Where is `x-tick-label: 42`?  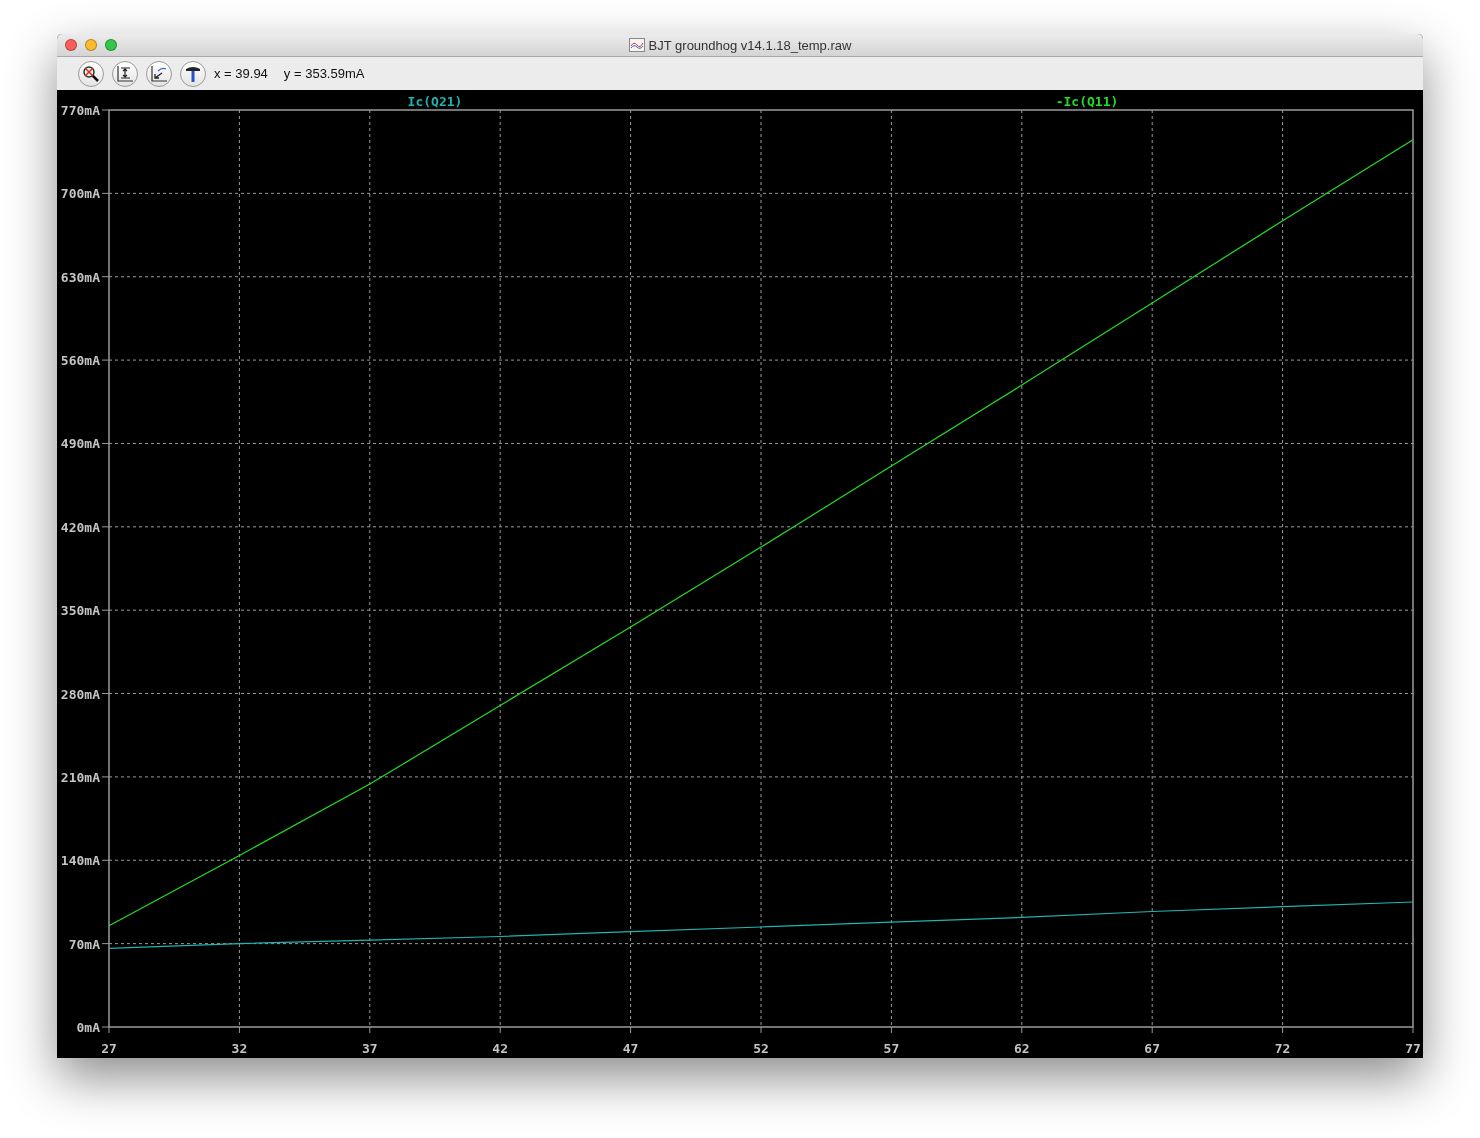
x-tick-label: 42 is located at coordinates (500, 1048).